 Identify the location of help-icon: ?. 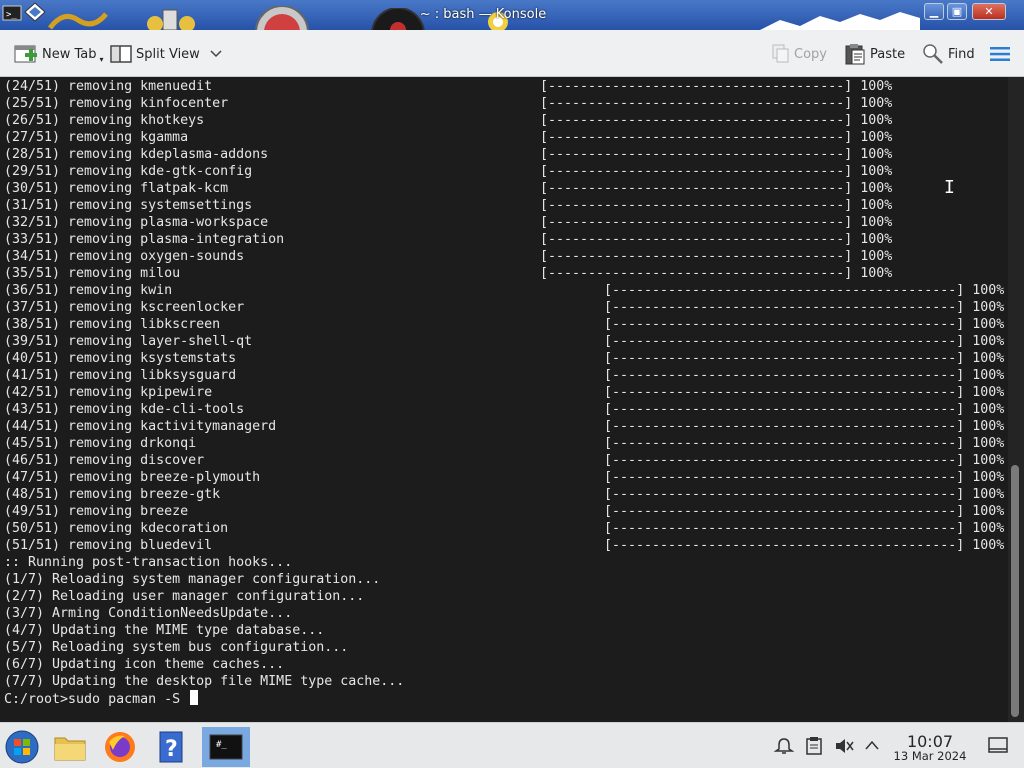
(171, 747).